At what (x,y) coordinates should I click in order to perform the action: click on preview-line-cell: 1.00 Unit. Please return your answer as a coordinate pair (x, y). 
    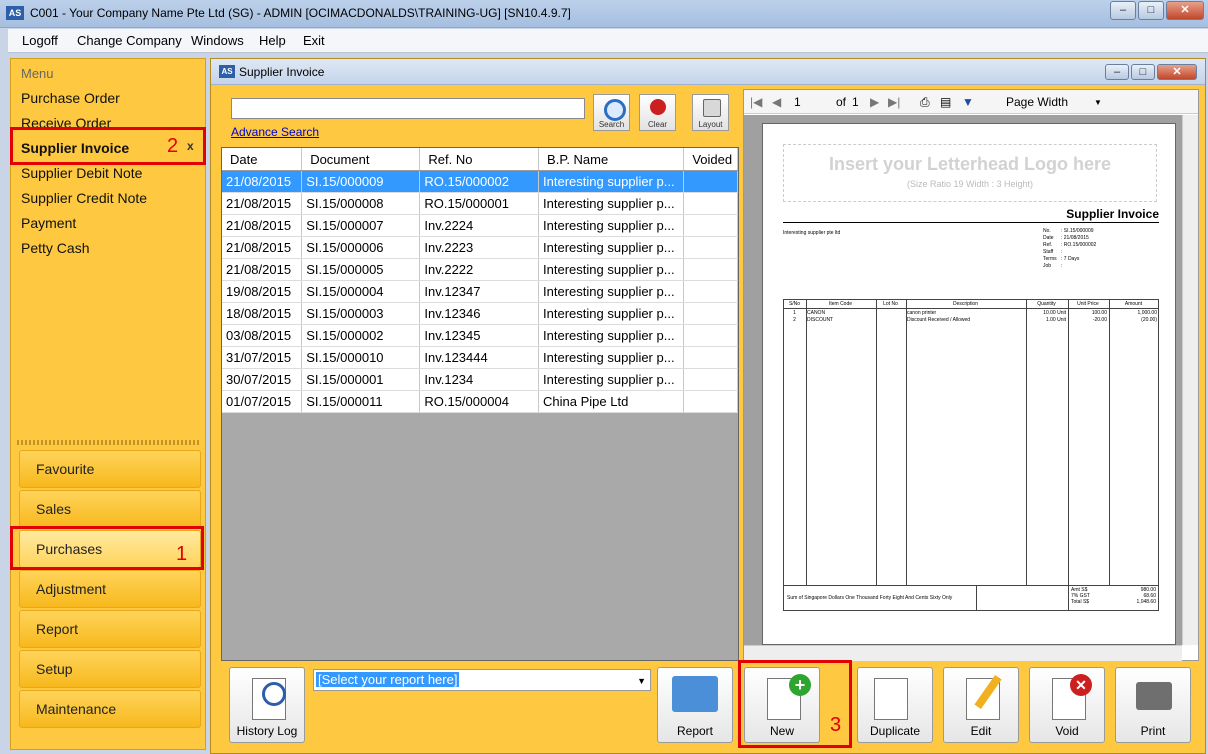
    Looking at the image, I should click on (1055, 320).